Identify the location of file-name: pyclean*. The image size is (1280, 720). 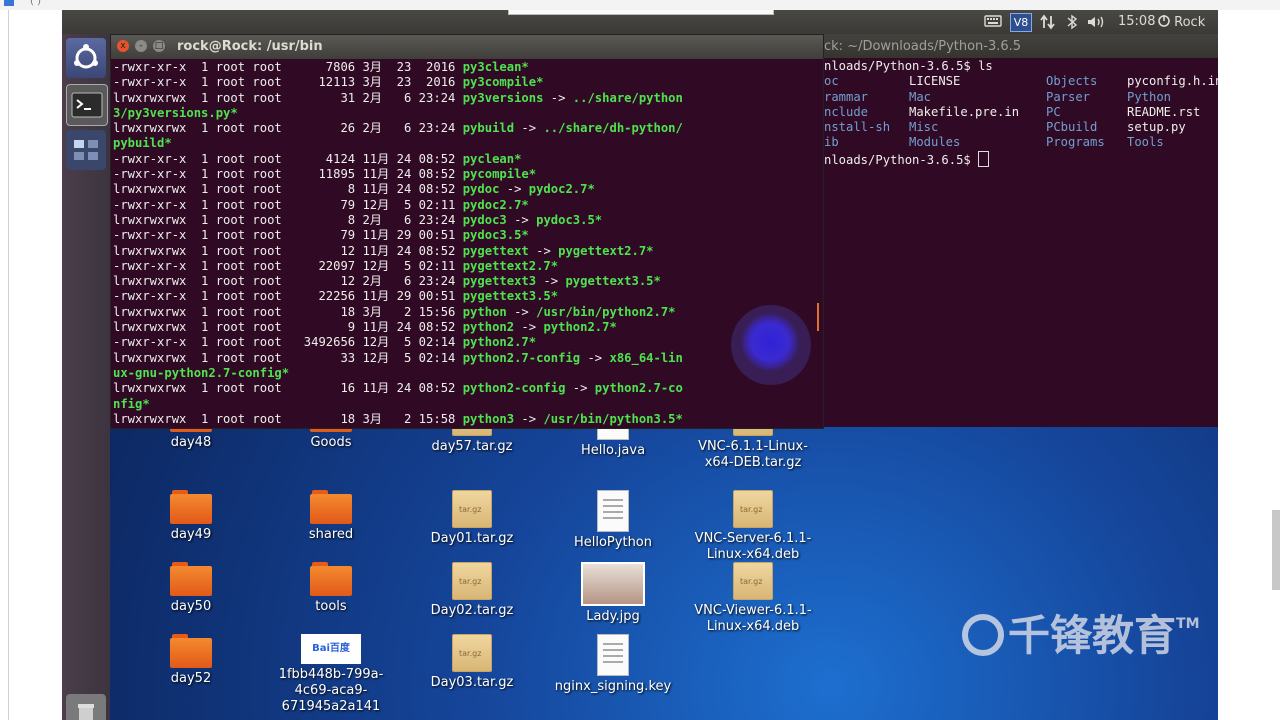
(492, 158).